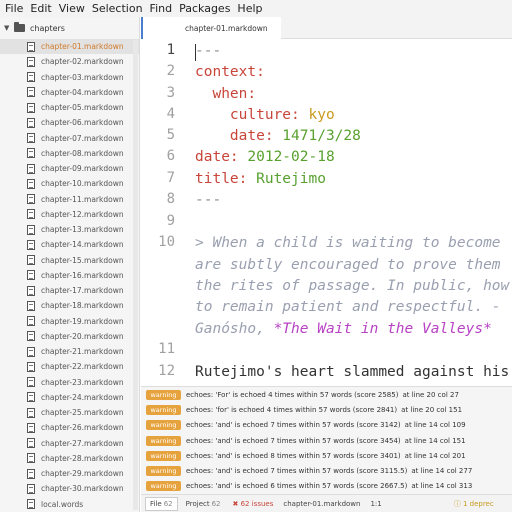 This screenshot has height=512, width=512. Describe the element at coordinates (69, 305) in the screenshot. I see `tree-file-item: chapter-18.markdown` at that location.